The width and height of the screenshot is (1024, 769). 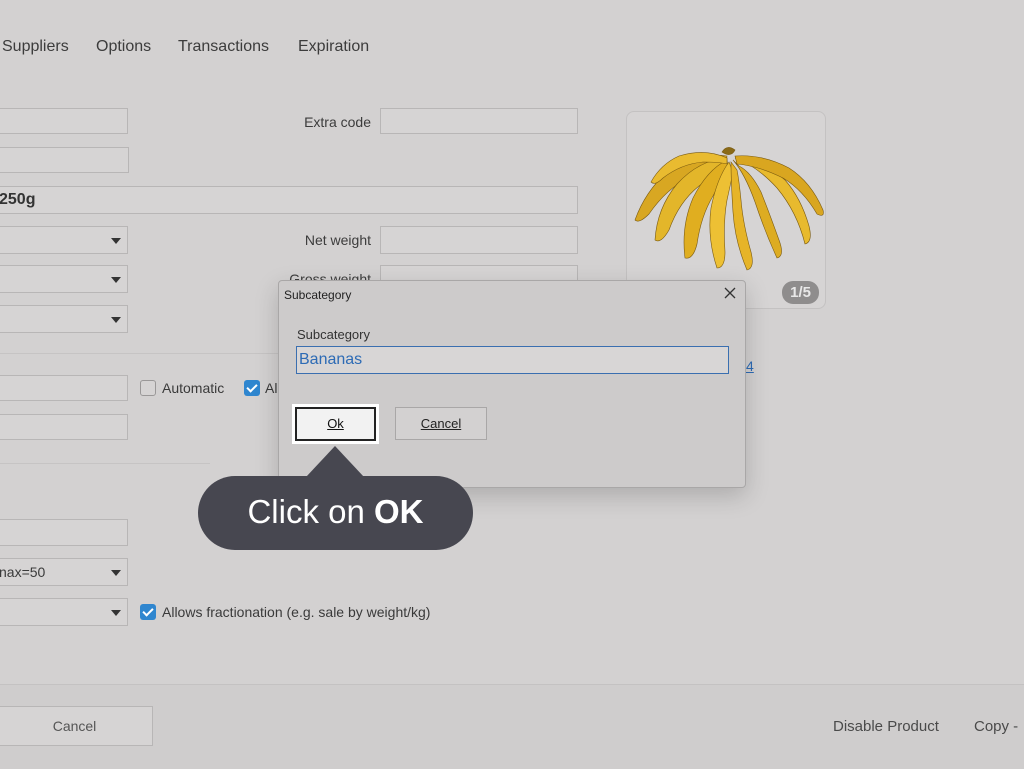 I want to click on subcategory-field-label: Subcategory, so click(x=333, y=334).